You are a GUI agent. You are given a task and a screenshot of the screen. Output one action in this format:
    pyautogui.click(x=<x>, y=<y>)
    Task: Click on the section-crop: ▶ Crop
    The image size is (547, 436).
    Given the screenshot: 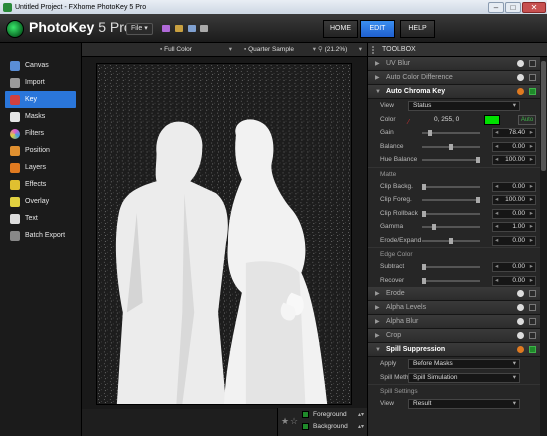 What is the action you would take?
    pyautogui.click(x=454, y=336)
    